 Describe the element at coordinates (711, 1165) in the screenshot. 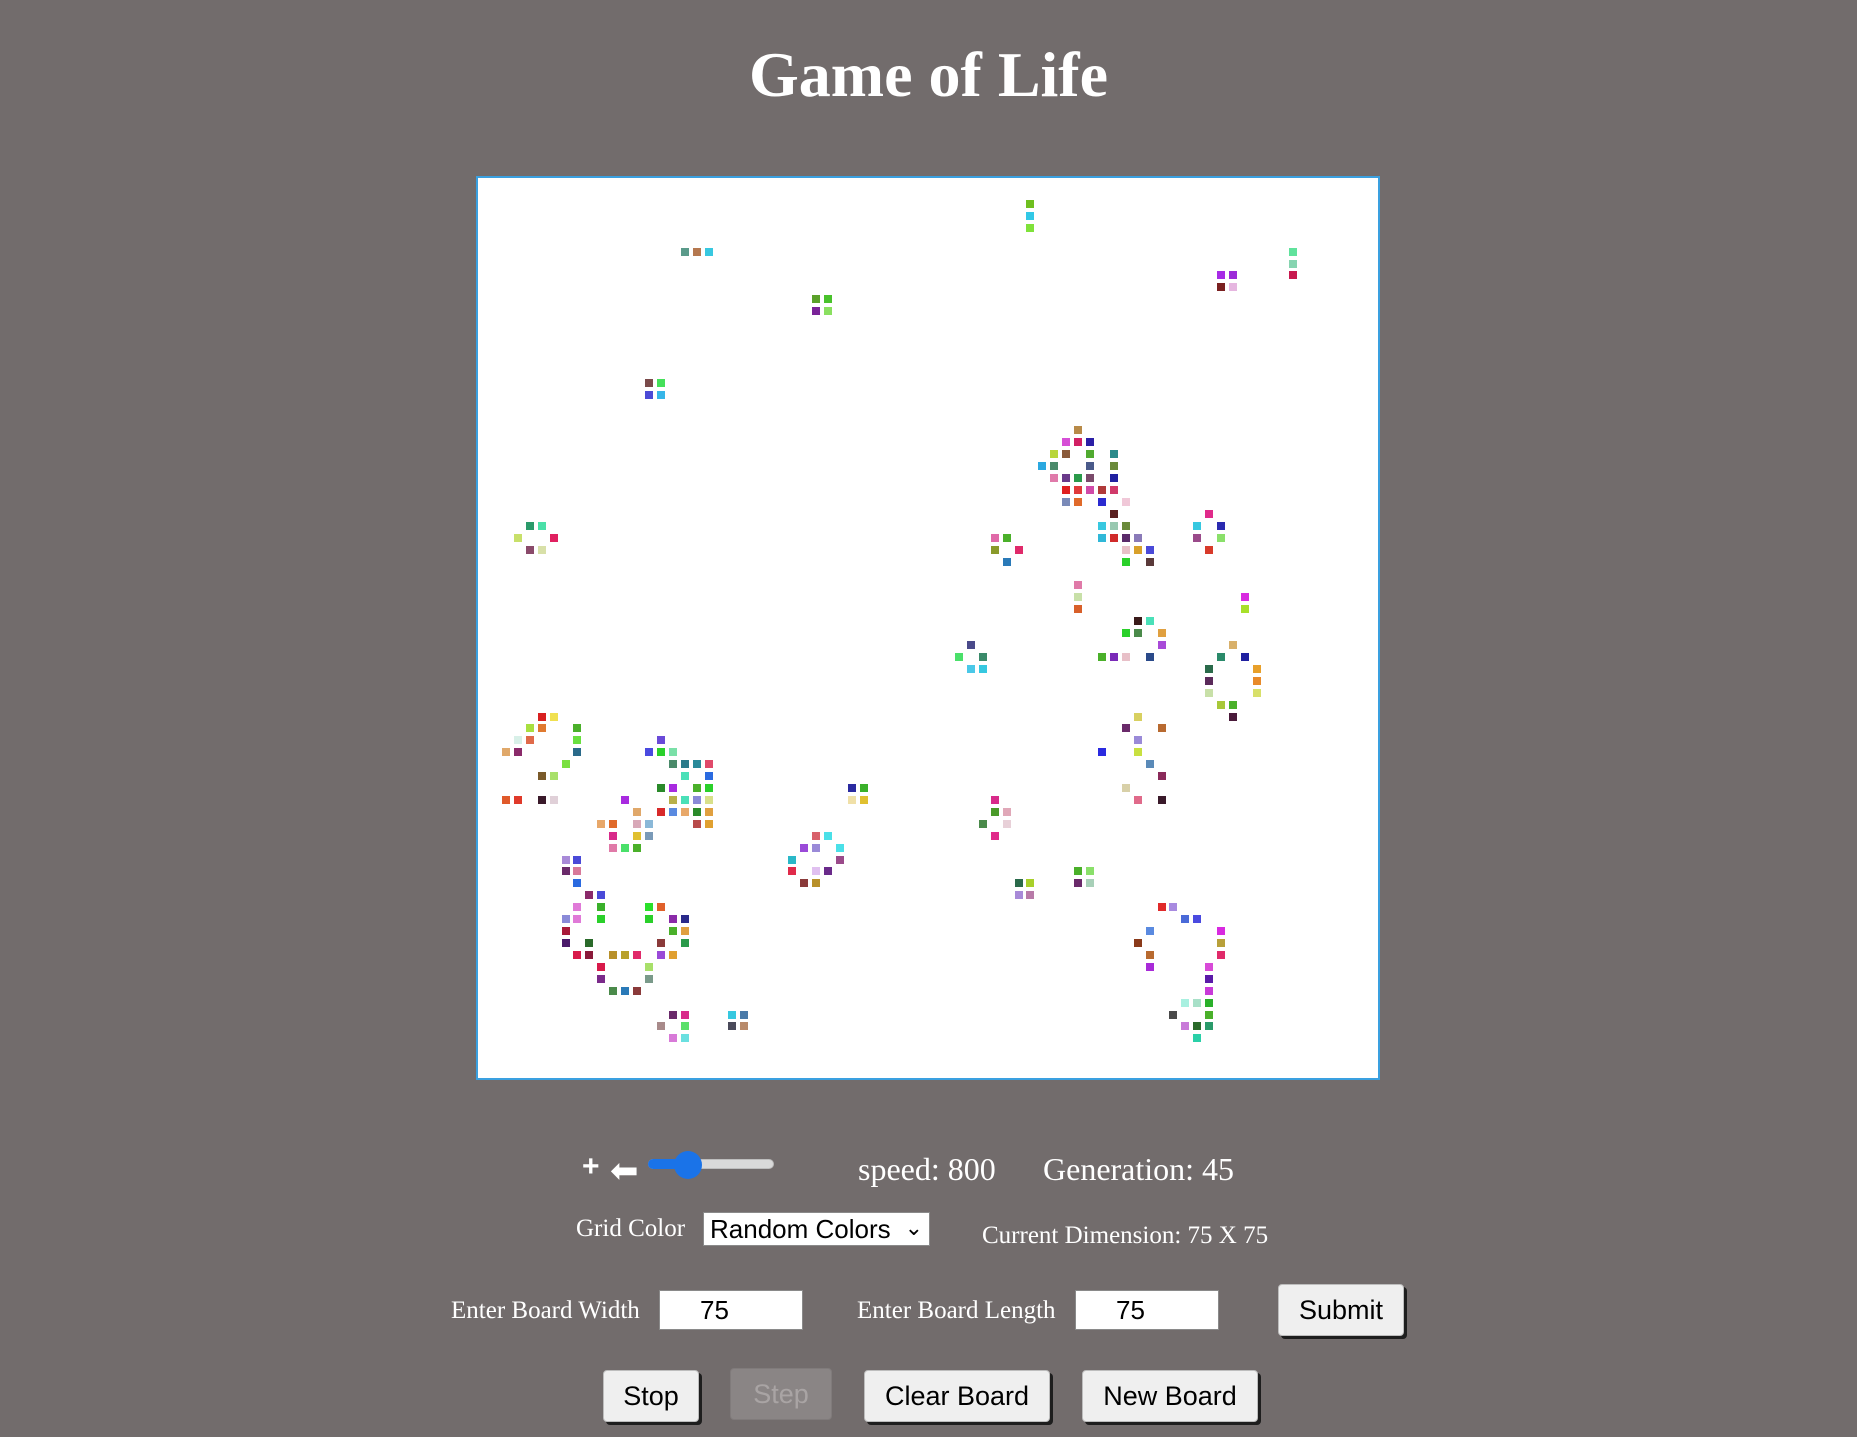

I see `speed-slider` at that location.